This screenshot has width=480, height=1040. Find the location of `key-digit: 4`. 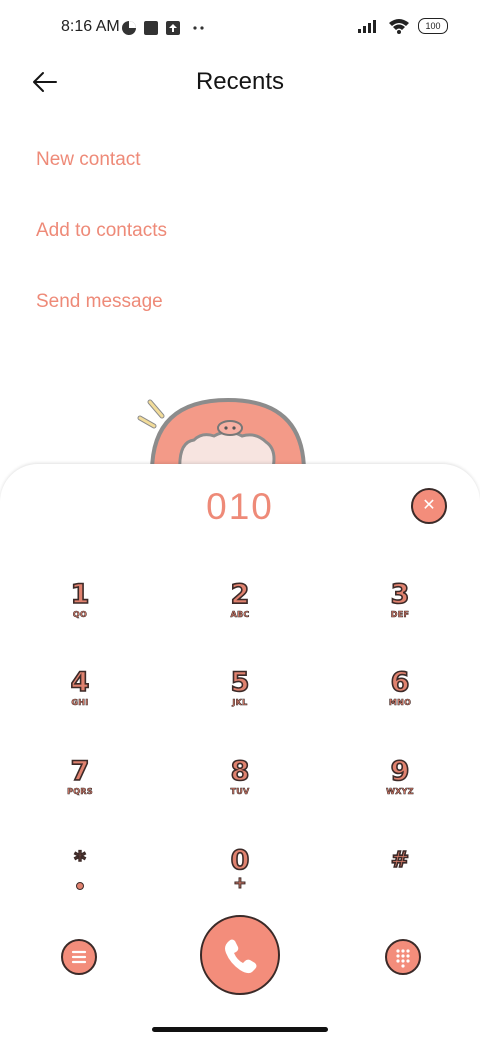

key-digit: 4 is located at coordinates (80, 683).